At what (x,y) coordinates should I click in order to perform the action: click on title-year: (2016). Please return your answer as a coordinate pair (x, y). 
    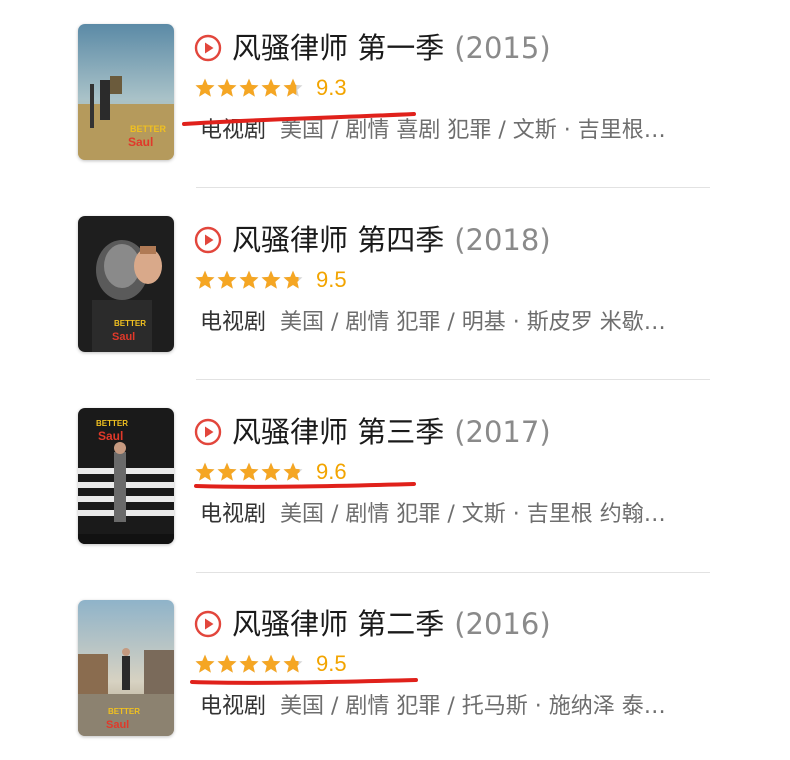
    Looking at the image, I should click on (502, 624).